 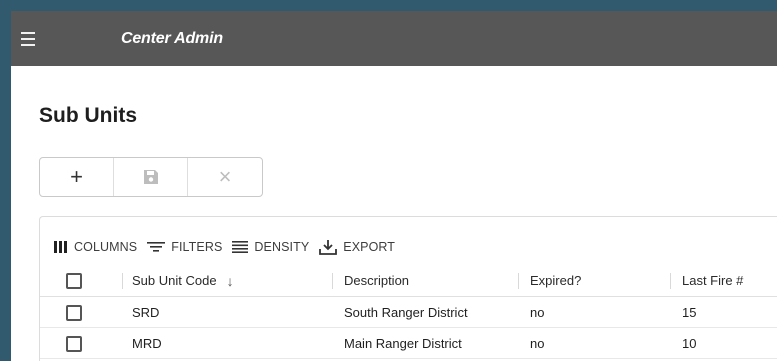 I want to click on cell-last-fire: 10, so click(x=689, y=343).